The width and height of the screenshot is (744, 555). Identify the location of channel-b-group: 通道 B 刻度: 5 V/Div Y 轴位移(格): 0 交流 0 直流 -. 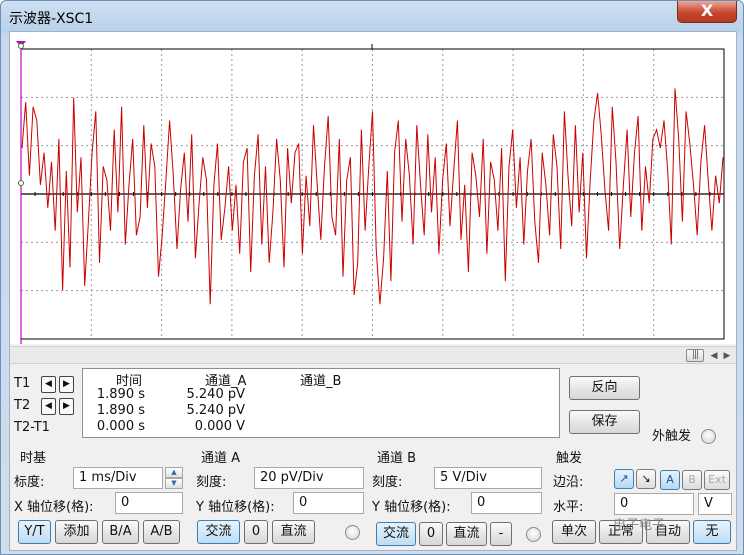
(457, 497).